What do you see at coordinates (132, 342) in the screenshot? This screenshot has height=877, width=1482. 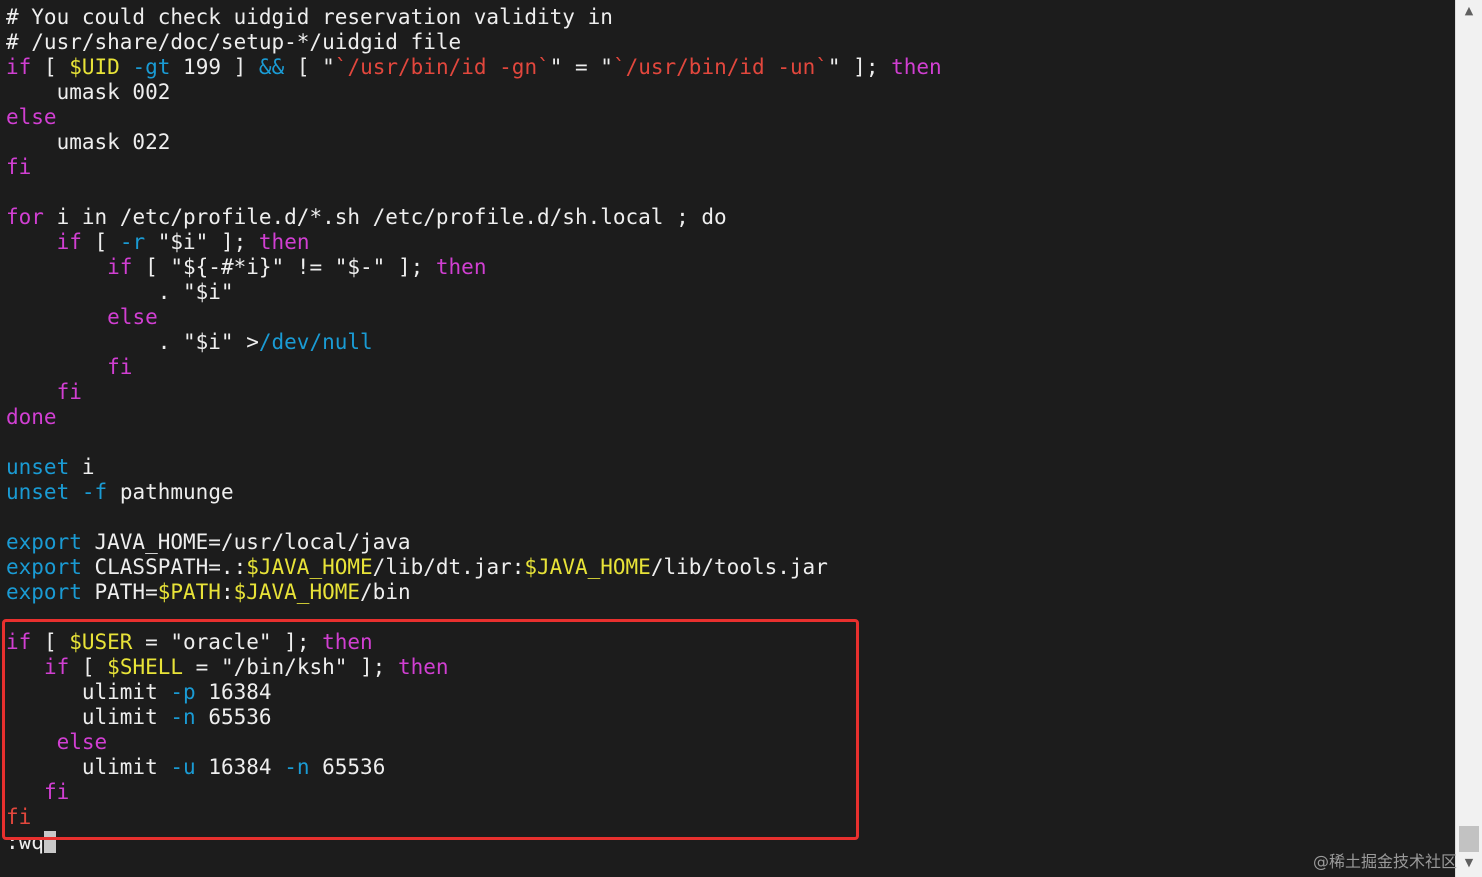 I see `code-token-plain: . "$i" >` at bounding box center [132, 342].